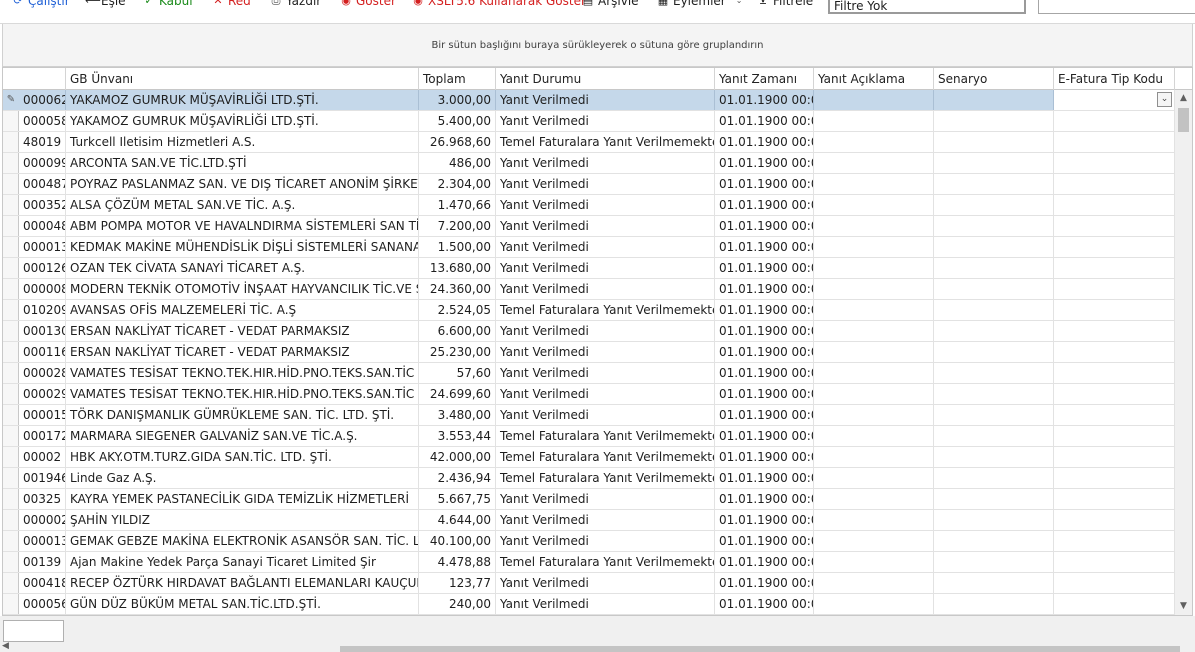 Image resolution: width=1195 pixels, height=652 pixels. I want to click on toolbar-button-2: ✓ Kabul, so click(167, 4).